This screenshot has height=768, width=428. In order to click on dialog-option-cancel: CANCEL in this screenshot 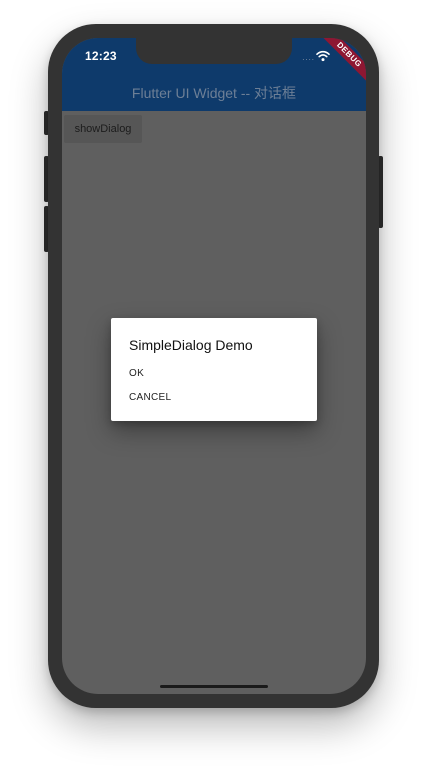, I will do `click(150, 397)`.